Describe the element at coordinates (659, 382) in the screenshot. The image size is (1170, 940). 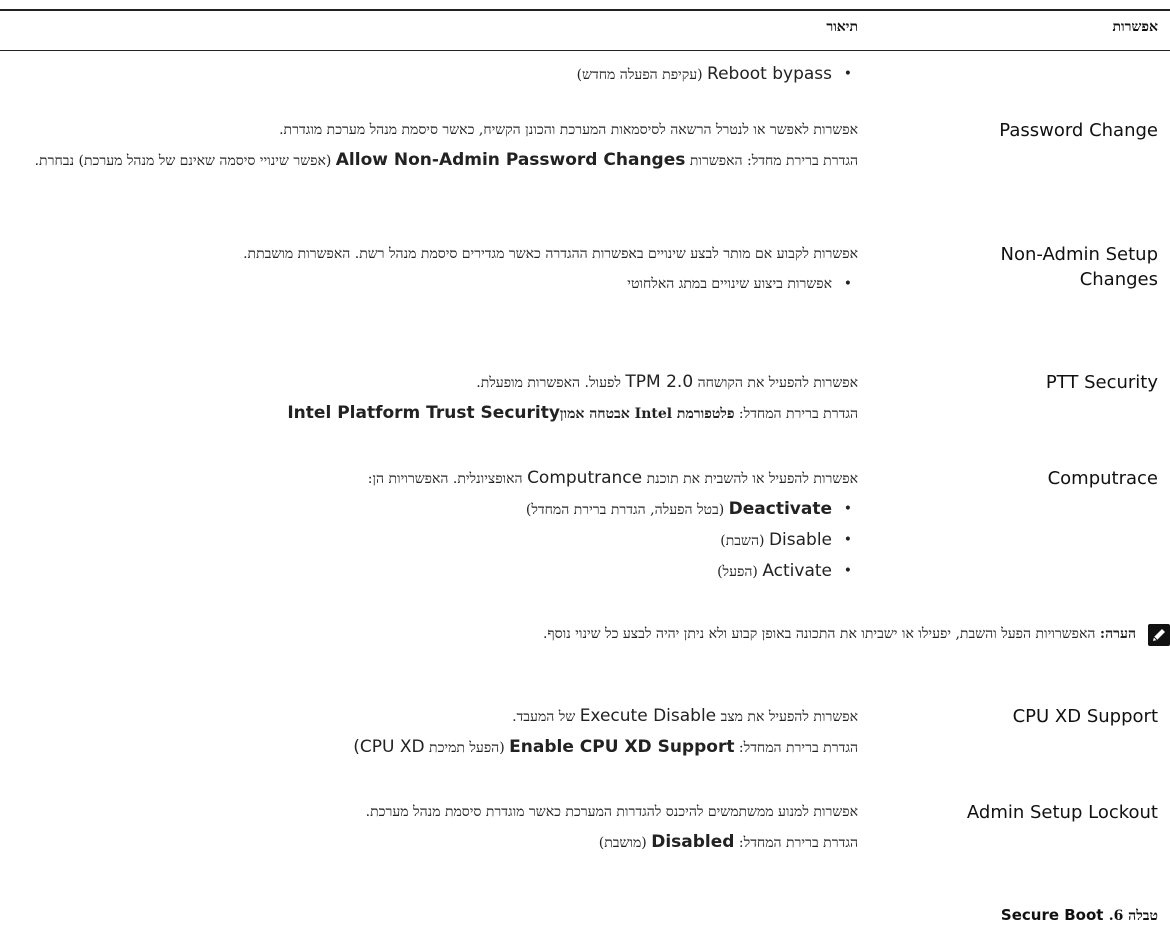
I see `text-latin: TPM 2.0` at that location.